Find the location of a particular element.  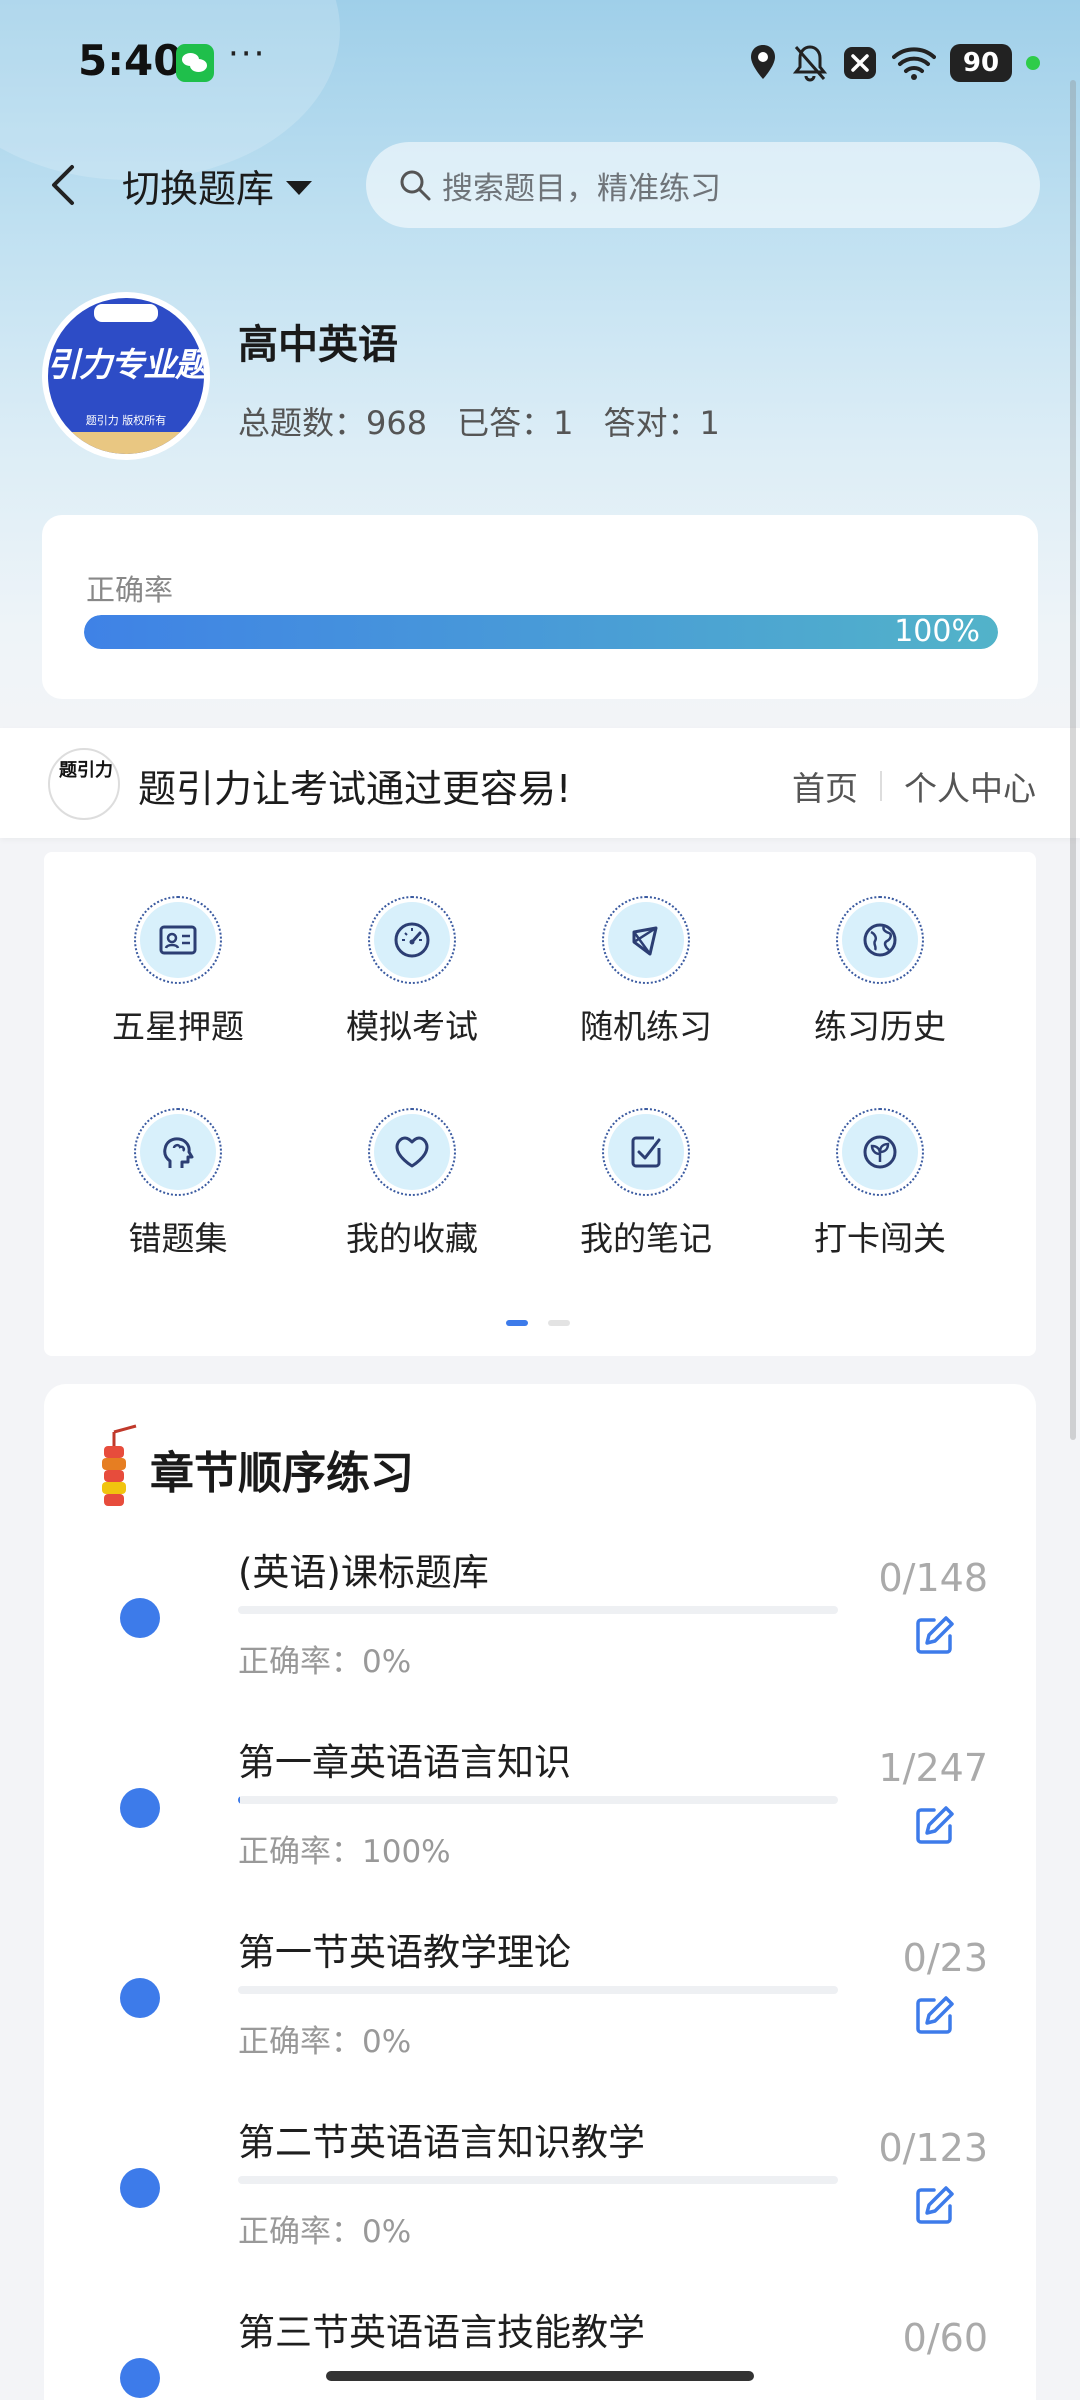

brain-head-icon is located at coordinates (178, 1152).